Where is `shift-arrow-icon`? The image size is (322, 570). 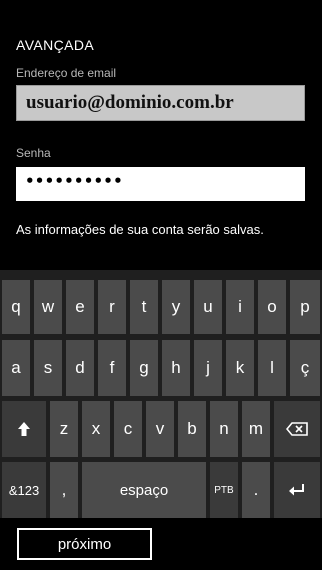
shift-arrow-icon is located at coordinates (24, 429).